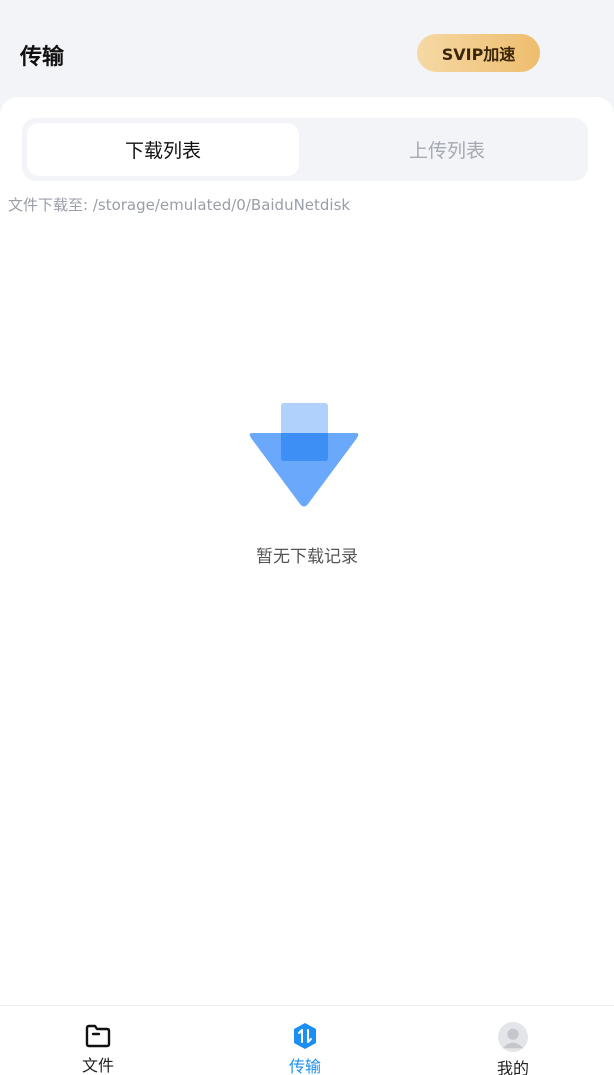  What do you see at coordinates (97, 1065) in the screenshot?
I see `nav-label-files: 文件` at bounding box center [97, 1065].